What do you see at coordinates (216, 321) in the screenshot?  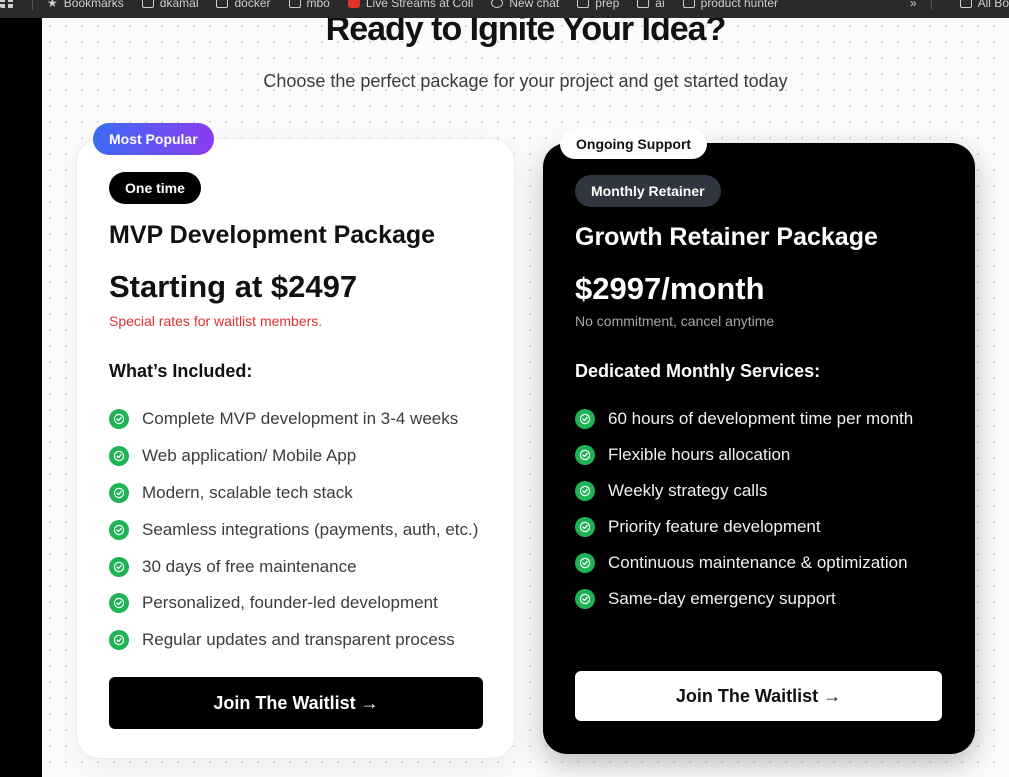 I see `plan-note: Special rates for waitlist members.` at bounding box center [216, 321].